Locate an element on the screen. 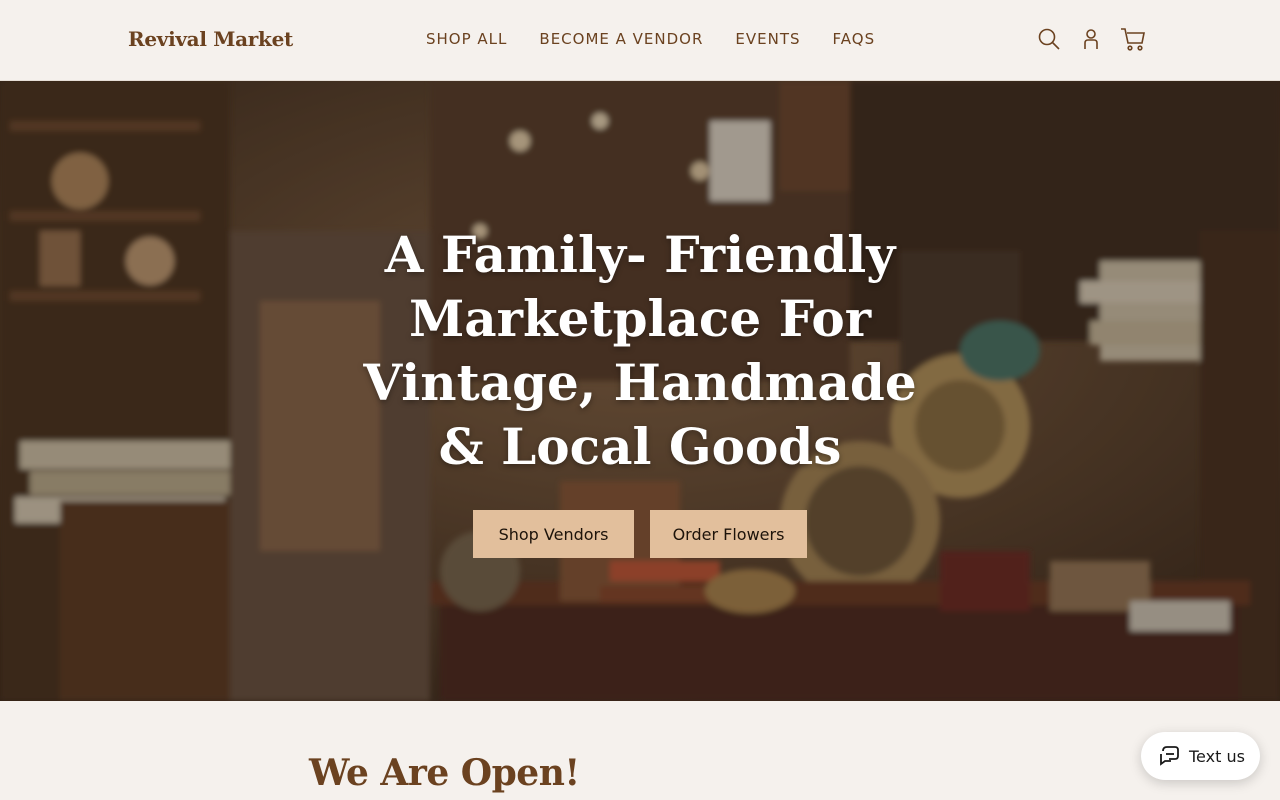 The height and width of the screenshot is (800, 1280). text-us-button: Text us is located at coordinates (1200, 756).